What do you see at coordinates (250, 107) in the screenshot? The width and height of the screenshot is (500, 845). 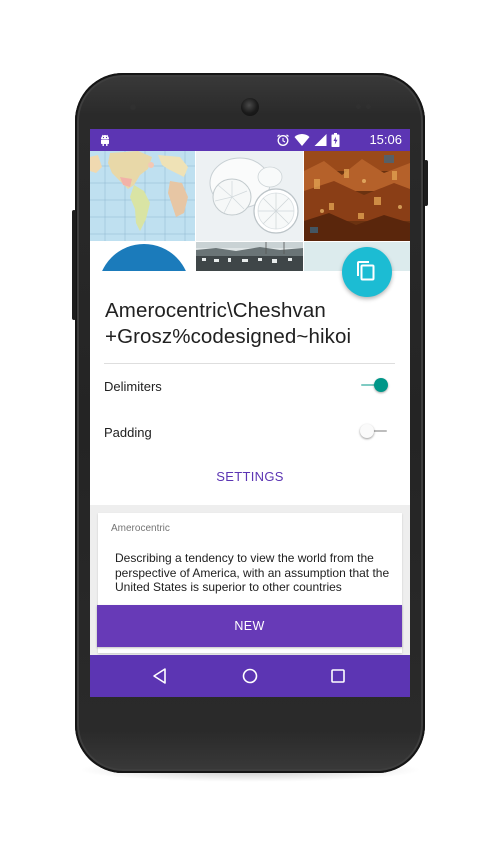 I see `earpiece-speaker` at bounding box center [250, 107].